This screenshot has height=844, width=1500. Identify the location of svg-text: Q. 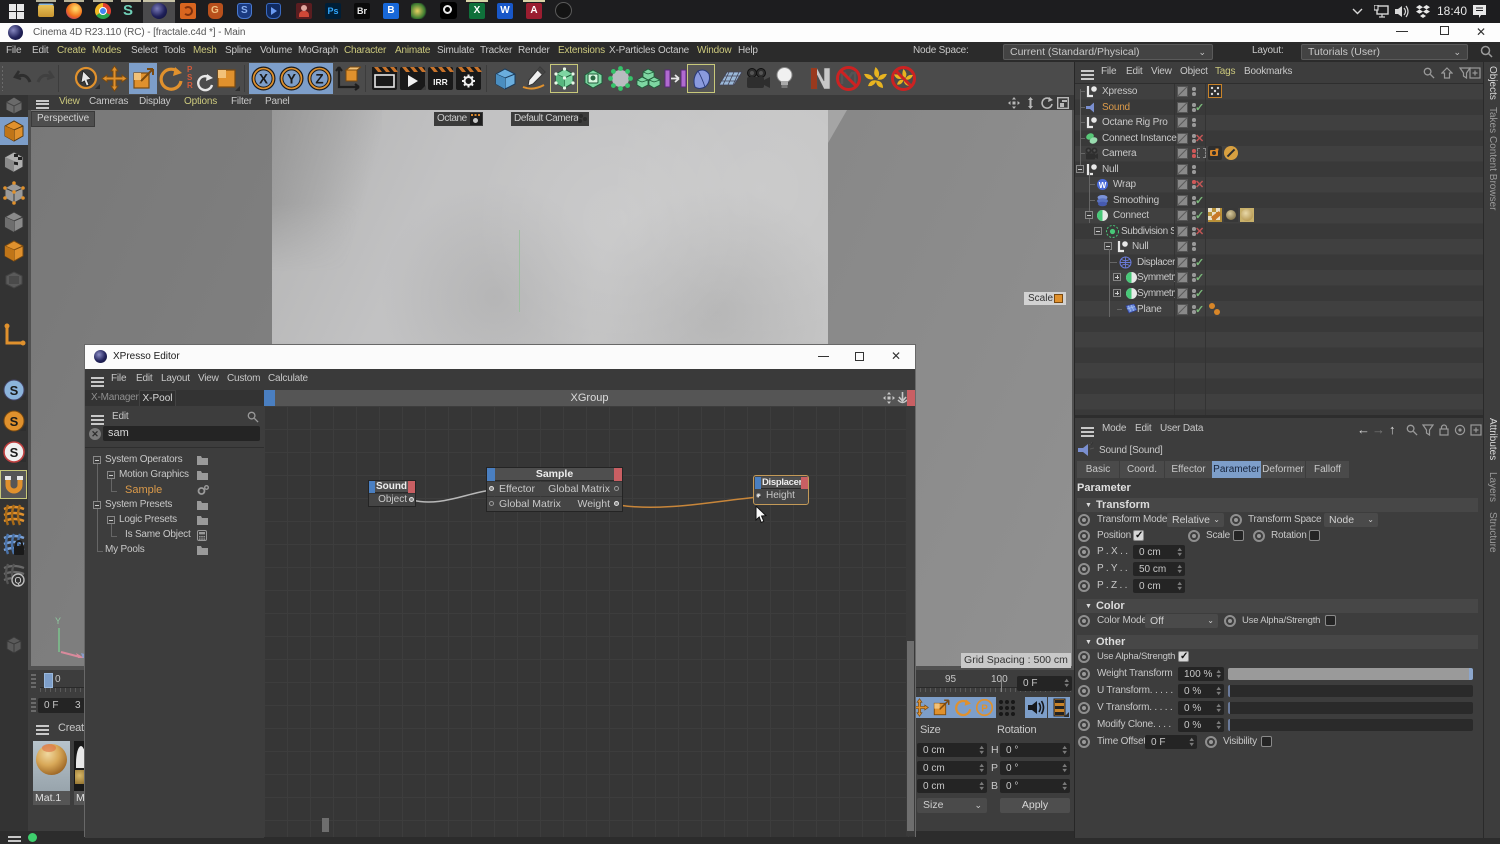
(17, 581).